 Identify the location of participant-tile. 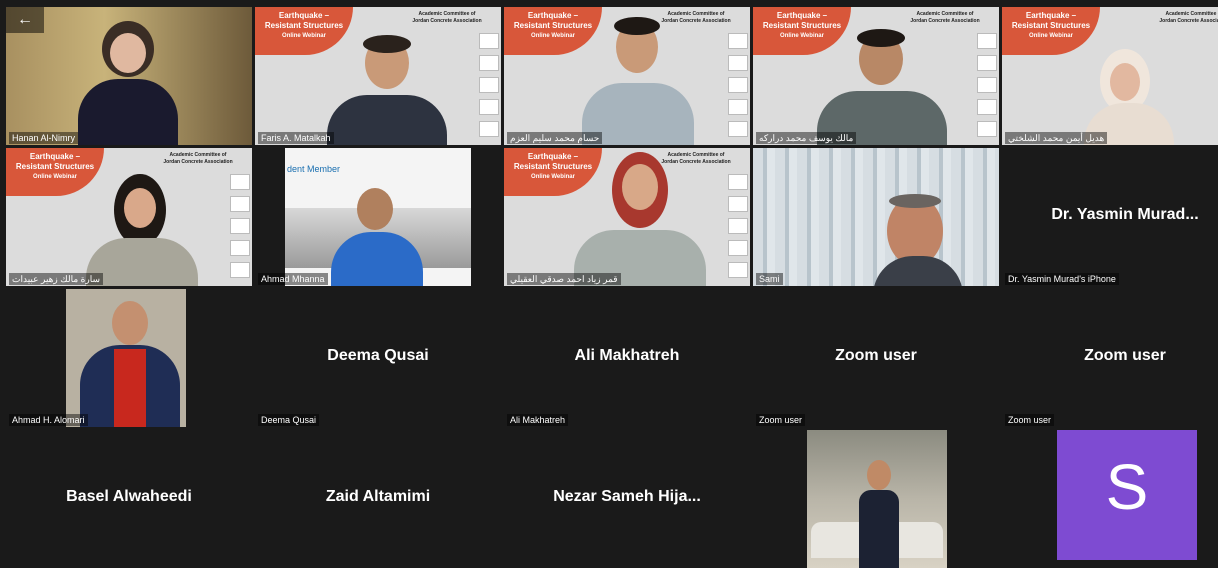
(876, 499).